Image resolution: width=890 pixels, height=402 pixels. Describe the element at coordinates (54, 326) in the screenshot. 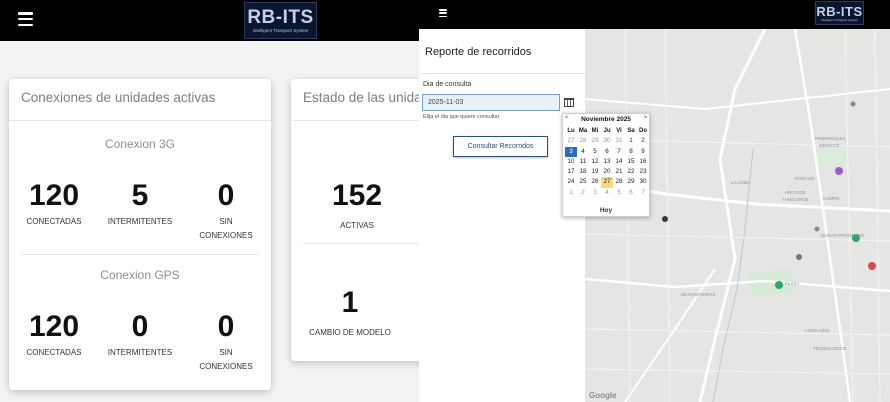

I see `metric-value: 120` at that location.